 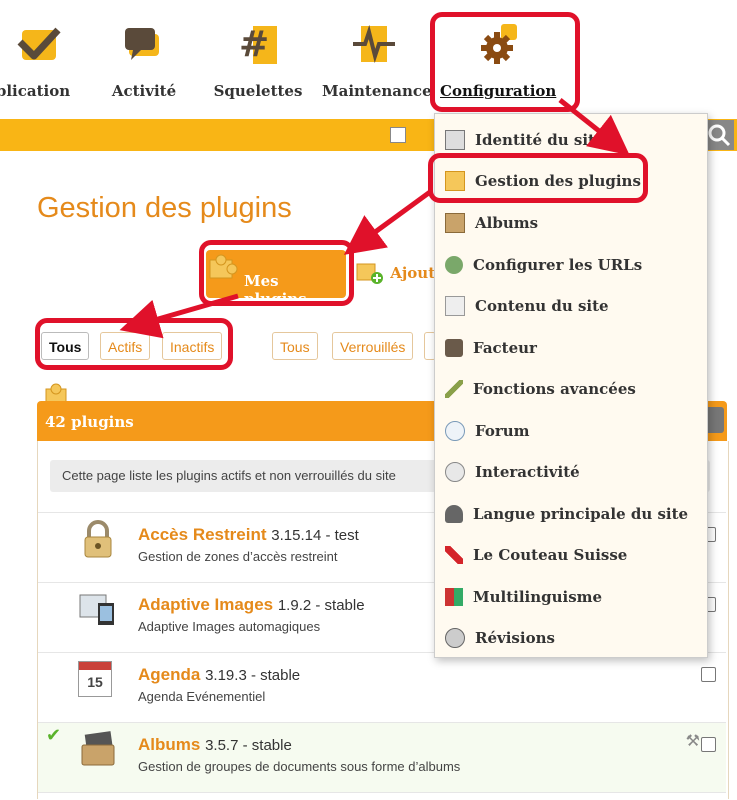 What do you see at coordinates (455, 472) in the screenshot?
I see `chat-icon` at bounding box center [455, 472].